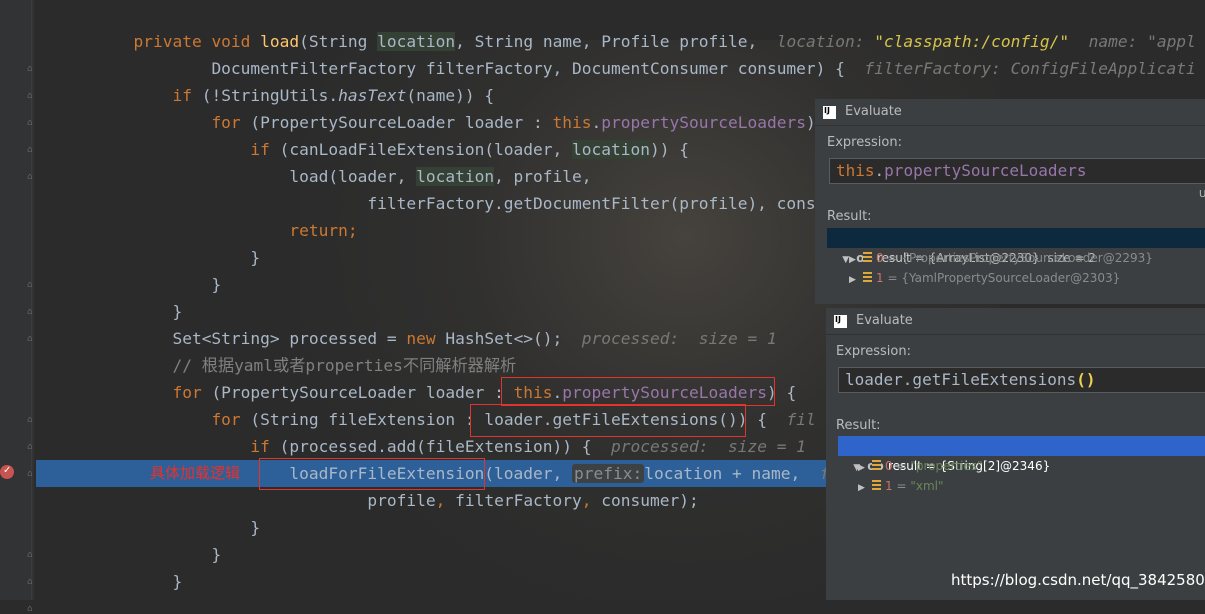  What do you see at coordinates (513, 338) in the screenshot?
I see `code-token: HashSet<>();` at bounding box center [513, 338].